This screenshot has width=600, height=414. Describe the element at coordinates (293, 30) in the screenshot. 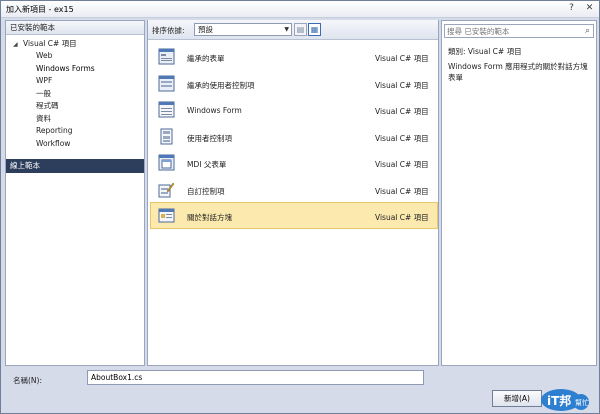

I see `template-toolbar: 排序依據: 預設 ▼ ▤ ▦` at that location.